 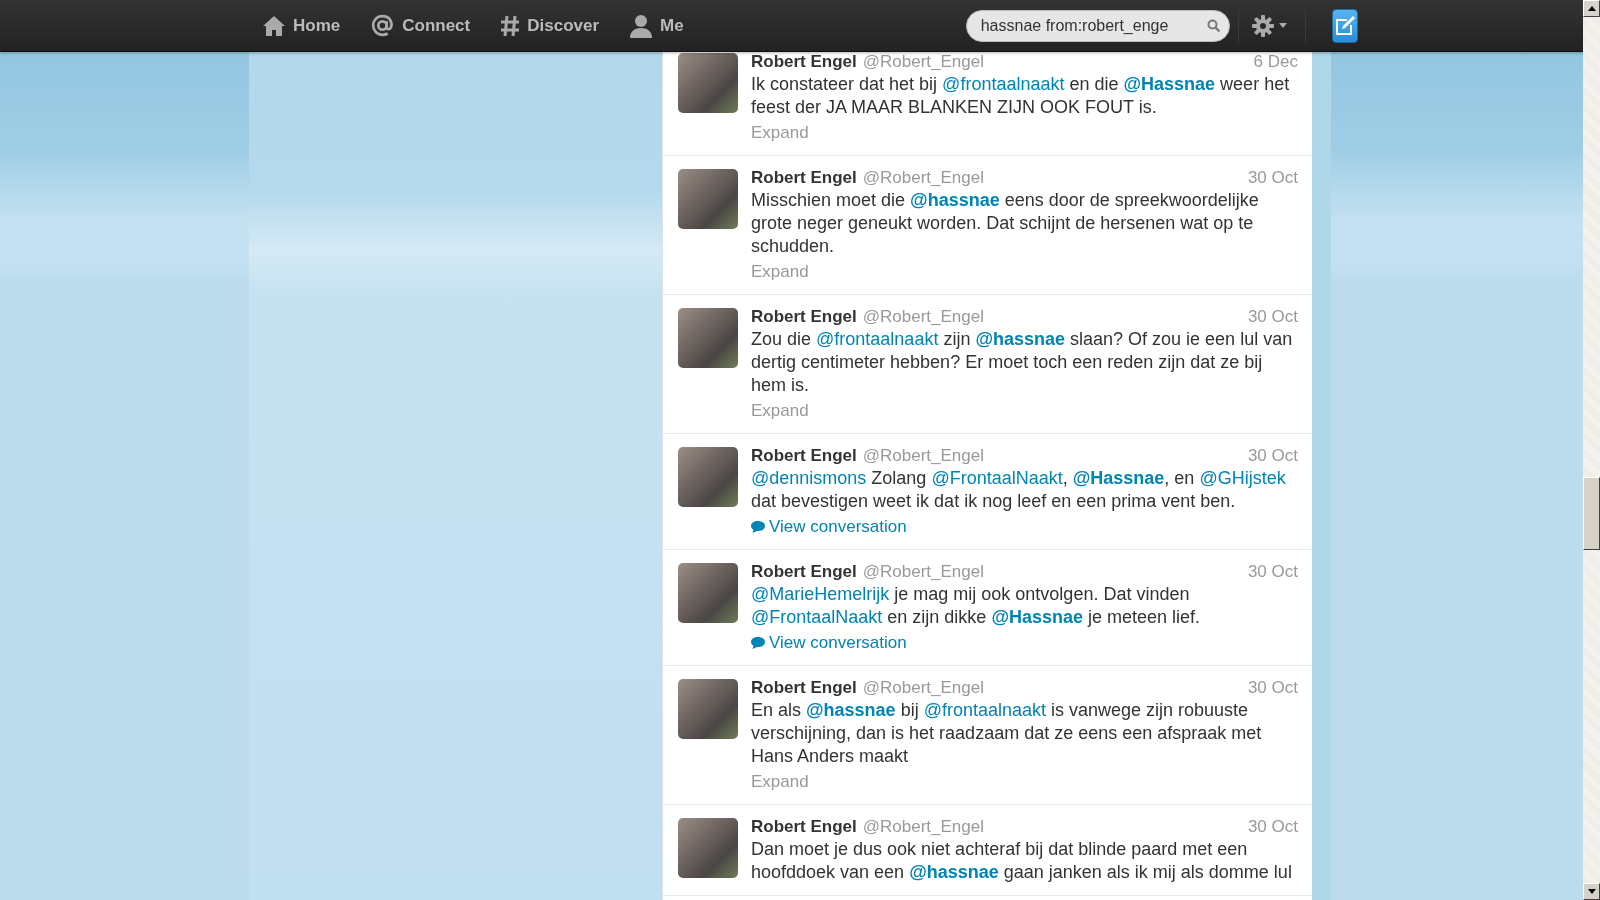 I want to click on mention-link: @dennismons, so click(x=809, y=478).